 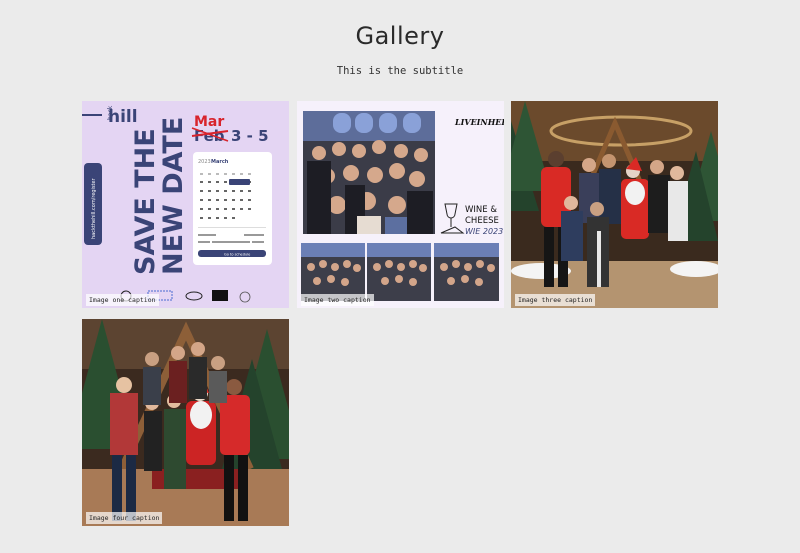 What do you see at coordinates (484, 231) in the screenshot?
I see `event-line-3: WIE 2023` at bounding box center [484, 231].